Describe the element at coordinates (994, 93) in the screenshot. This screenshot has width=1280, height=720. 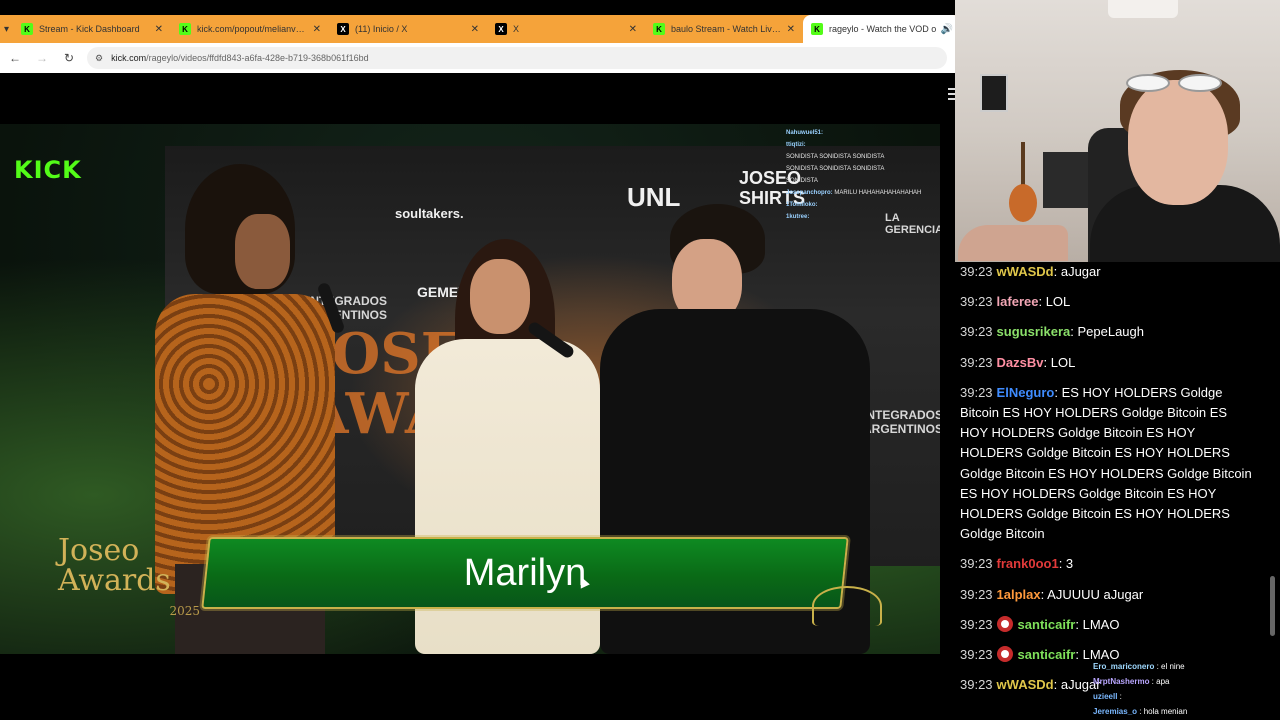
I see `webcam-wall-poster` at that location.